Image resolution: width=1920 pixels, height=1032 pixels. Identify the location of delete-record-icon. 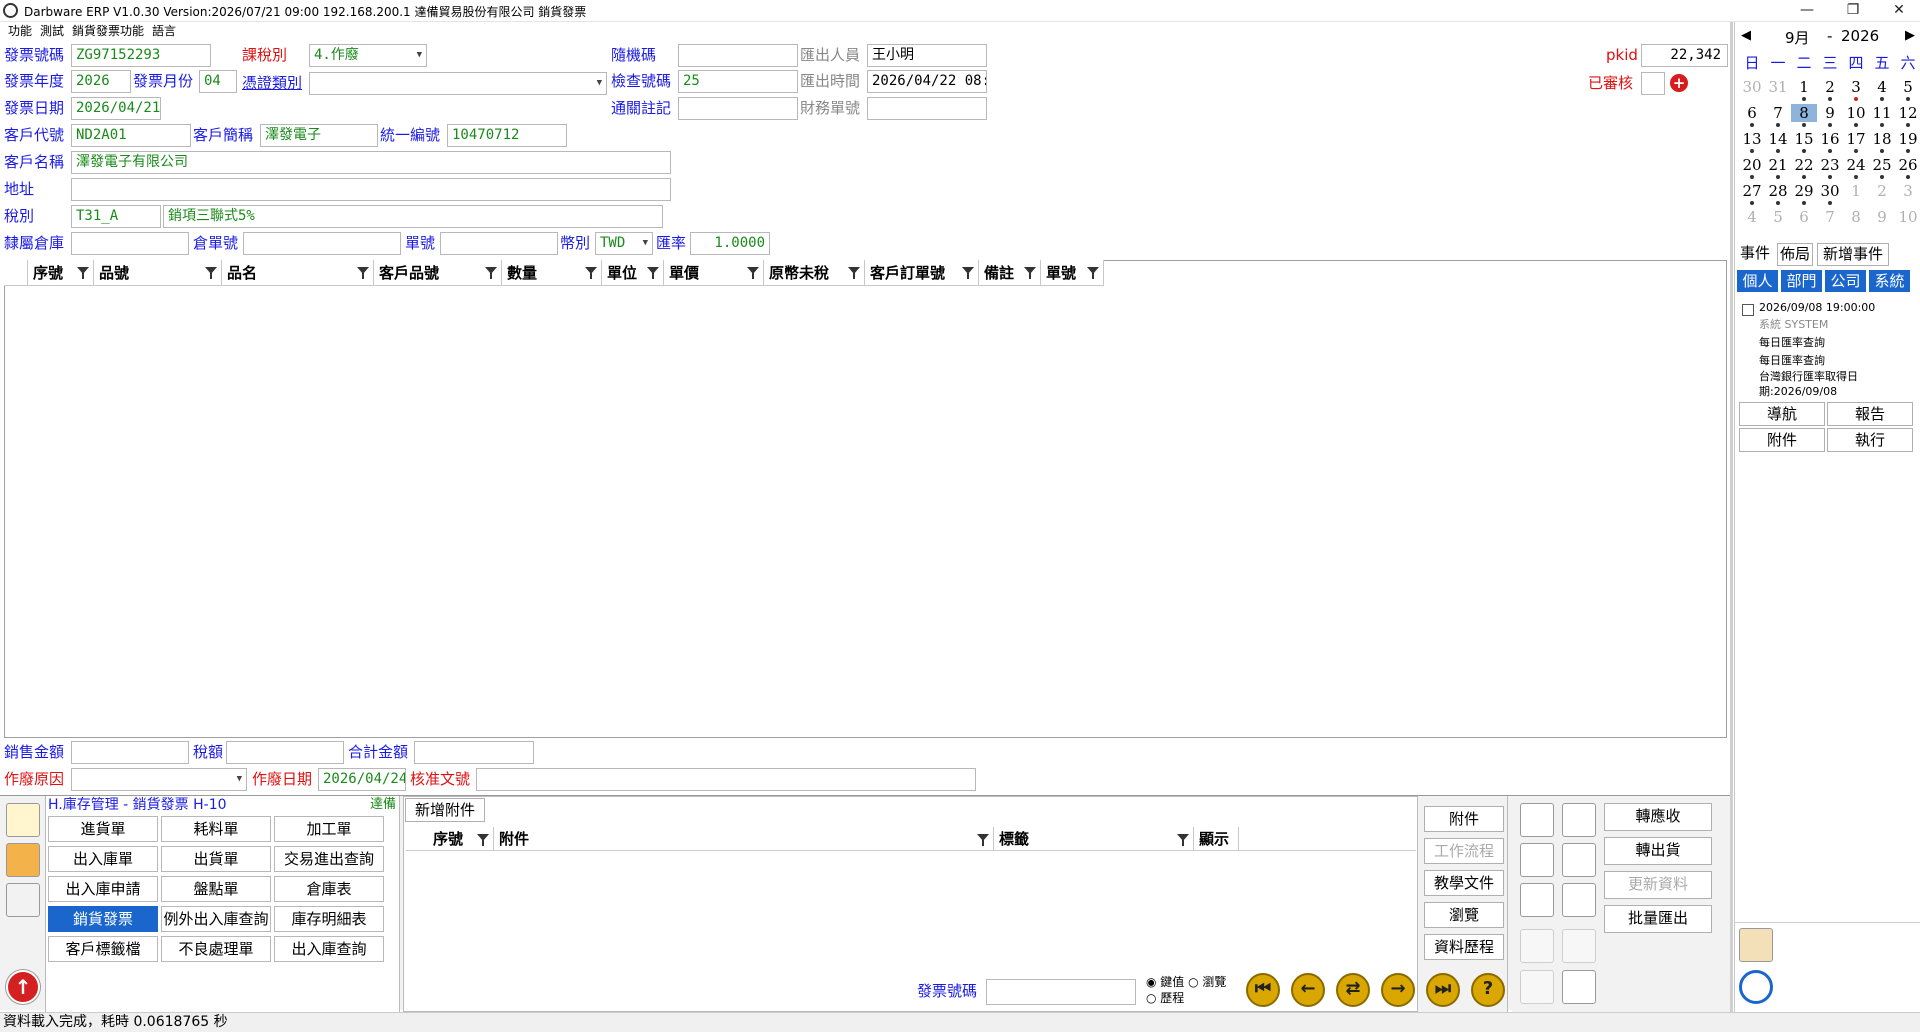
(1537, 946).